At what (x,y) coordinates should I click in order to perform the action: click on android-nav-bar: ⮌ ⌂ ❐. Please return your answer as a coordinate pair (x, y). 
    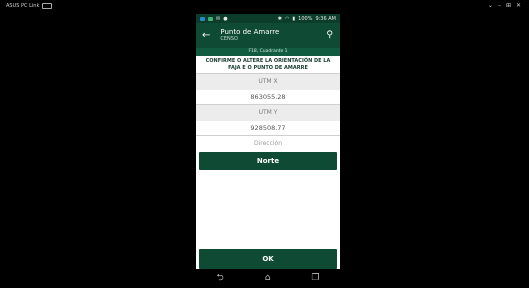
    Looking at the image, I should click on (268, 277).